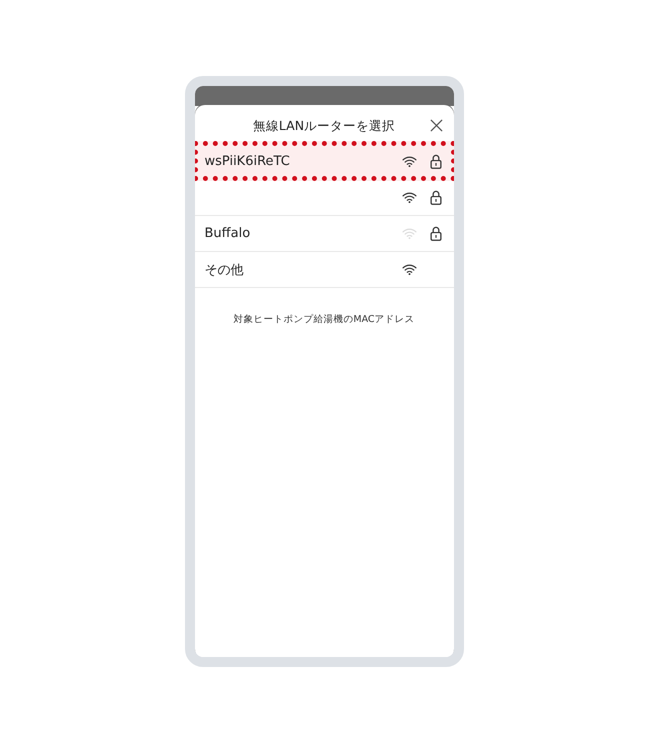  What do you see at coordinates (324, 234) in the screenshot?
I see `network-row: Buffalo` at bounding box center [324, 234].